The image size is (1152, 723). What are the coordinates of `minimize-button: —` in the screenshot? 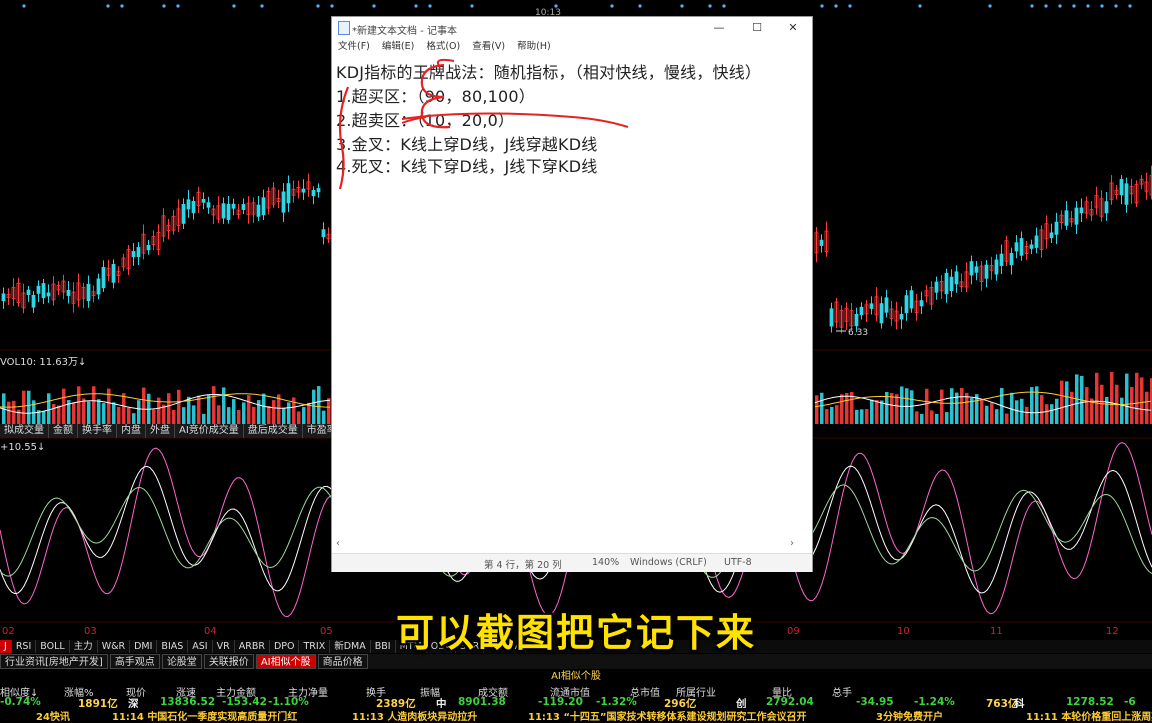 It's located at (719, 28).